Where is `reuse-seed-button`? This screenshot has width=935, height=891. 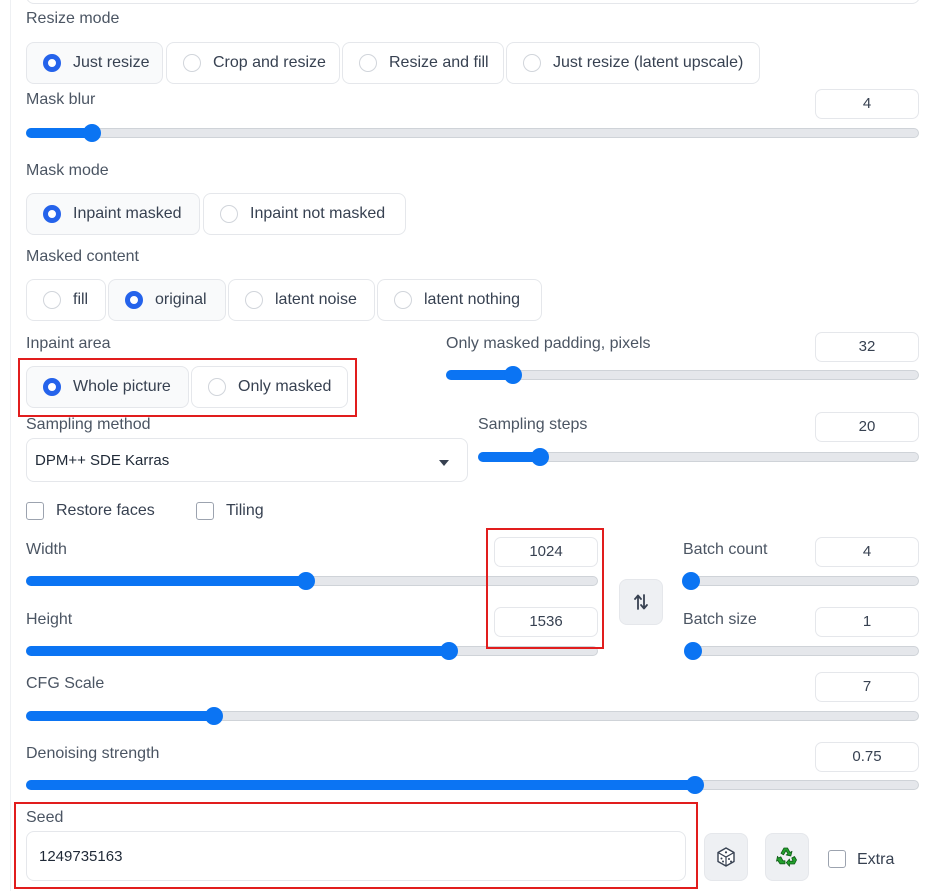
reuse-seed-button is located at coordinates (787, 857).